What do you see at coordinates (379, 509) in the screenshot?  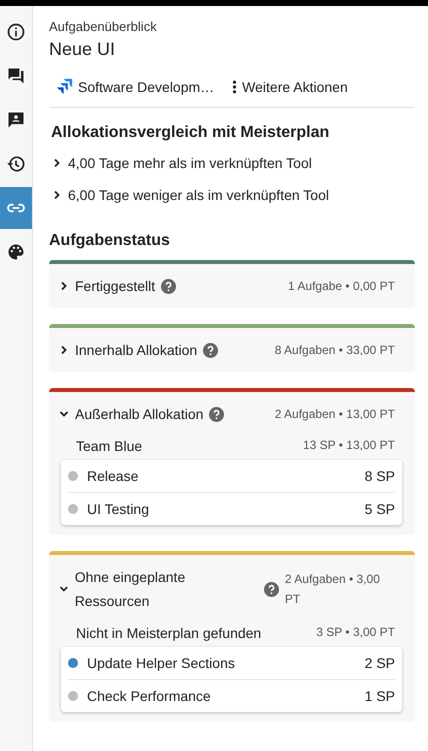 I see `story-points: 5 SP` at bounding box center [379, 509].